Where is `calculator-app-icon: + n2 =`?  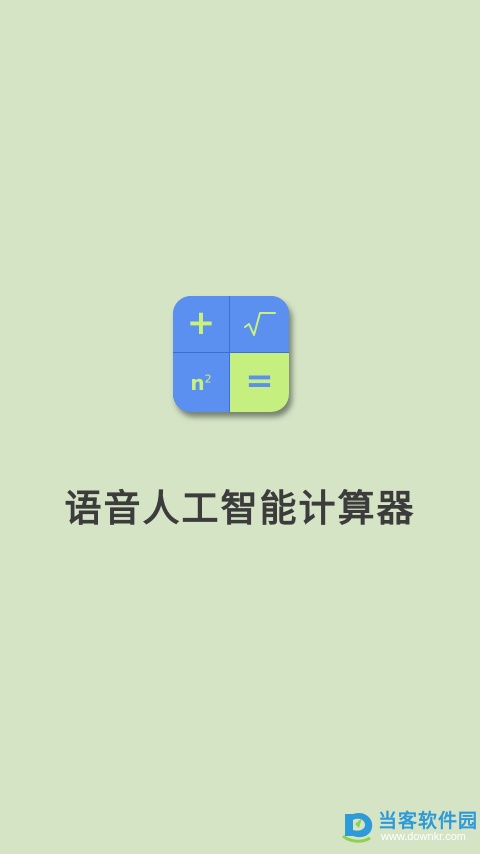 calculator-app-icon: + n2 = is located at coordinates (231, 354).